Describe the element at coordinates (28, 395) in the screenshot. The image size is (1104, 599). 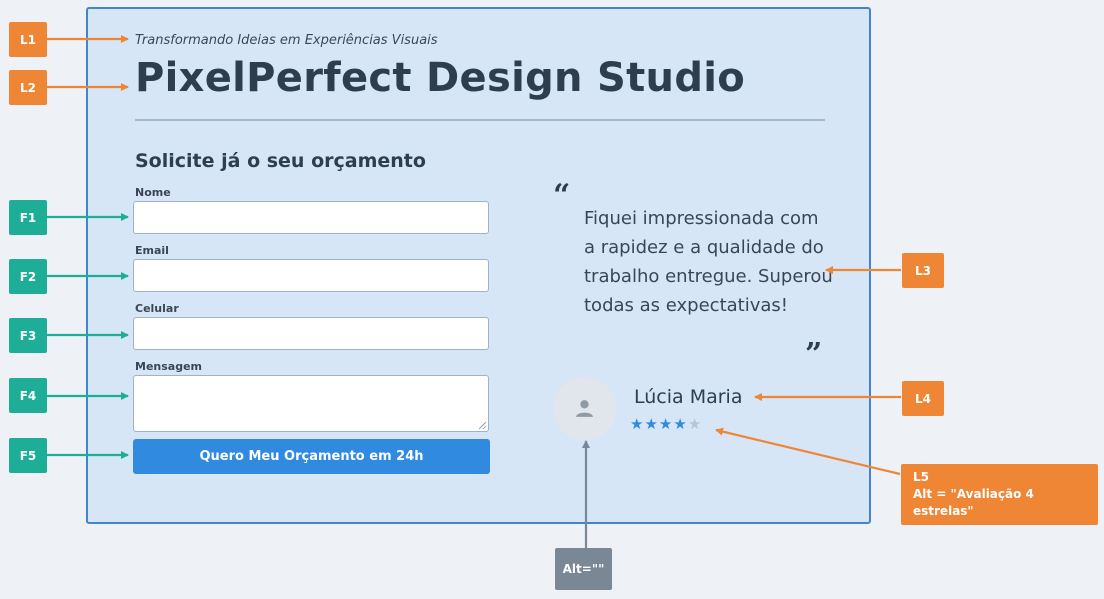
I see `tag-F4: F4` at that location.